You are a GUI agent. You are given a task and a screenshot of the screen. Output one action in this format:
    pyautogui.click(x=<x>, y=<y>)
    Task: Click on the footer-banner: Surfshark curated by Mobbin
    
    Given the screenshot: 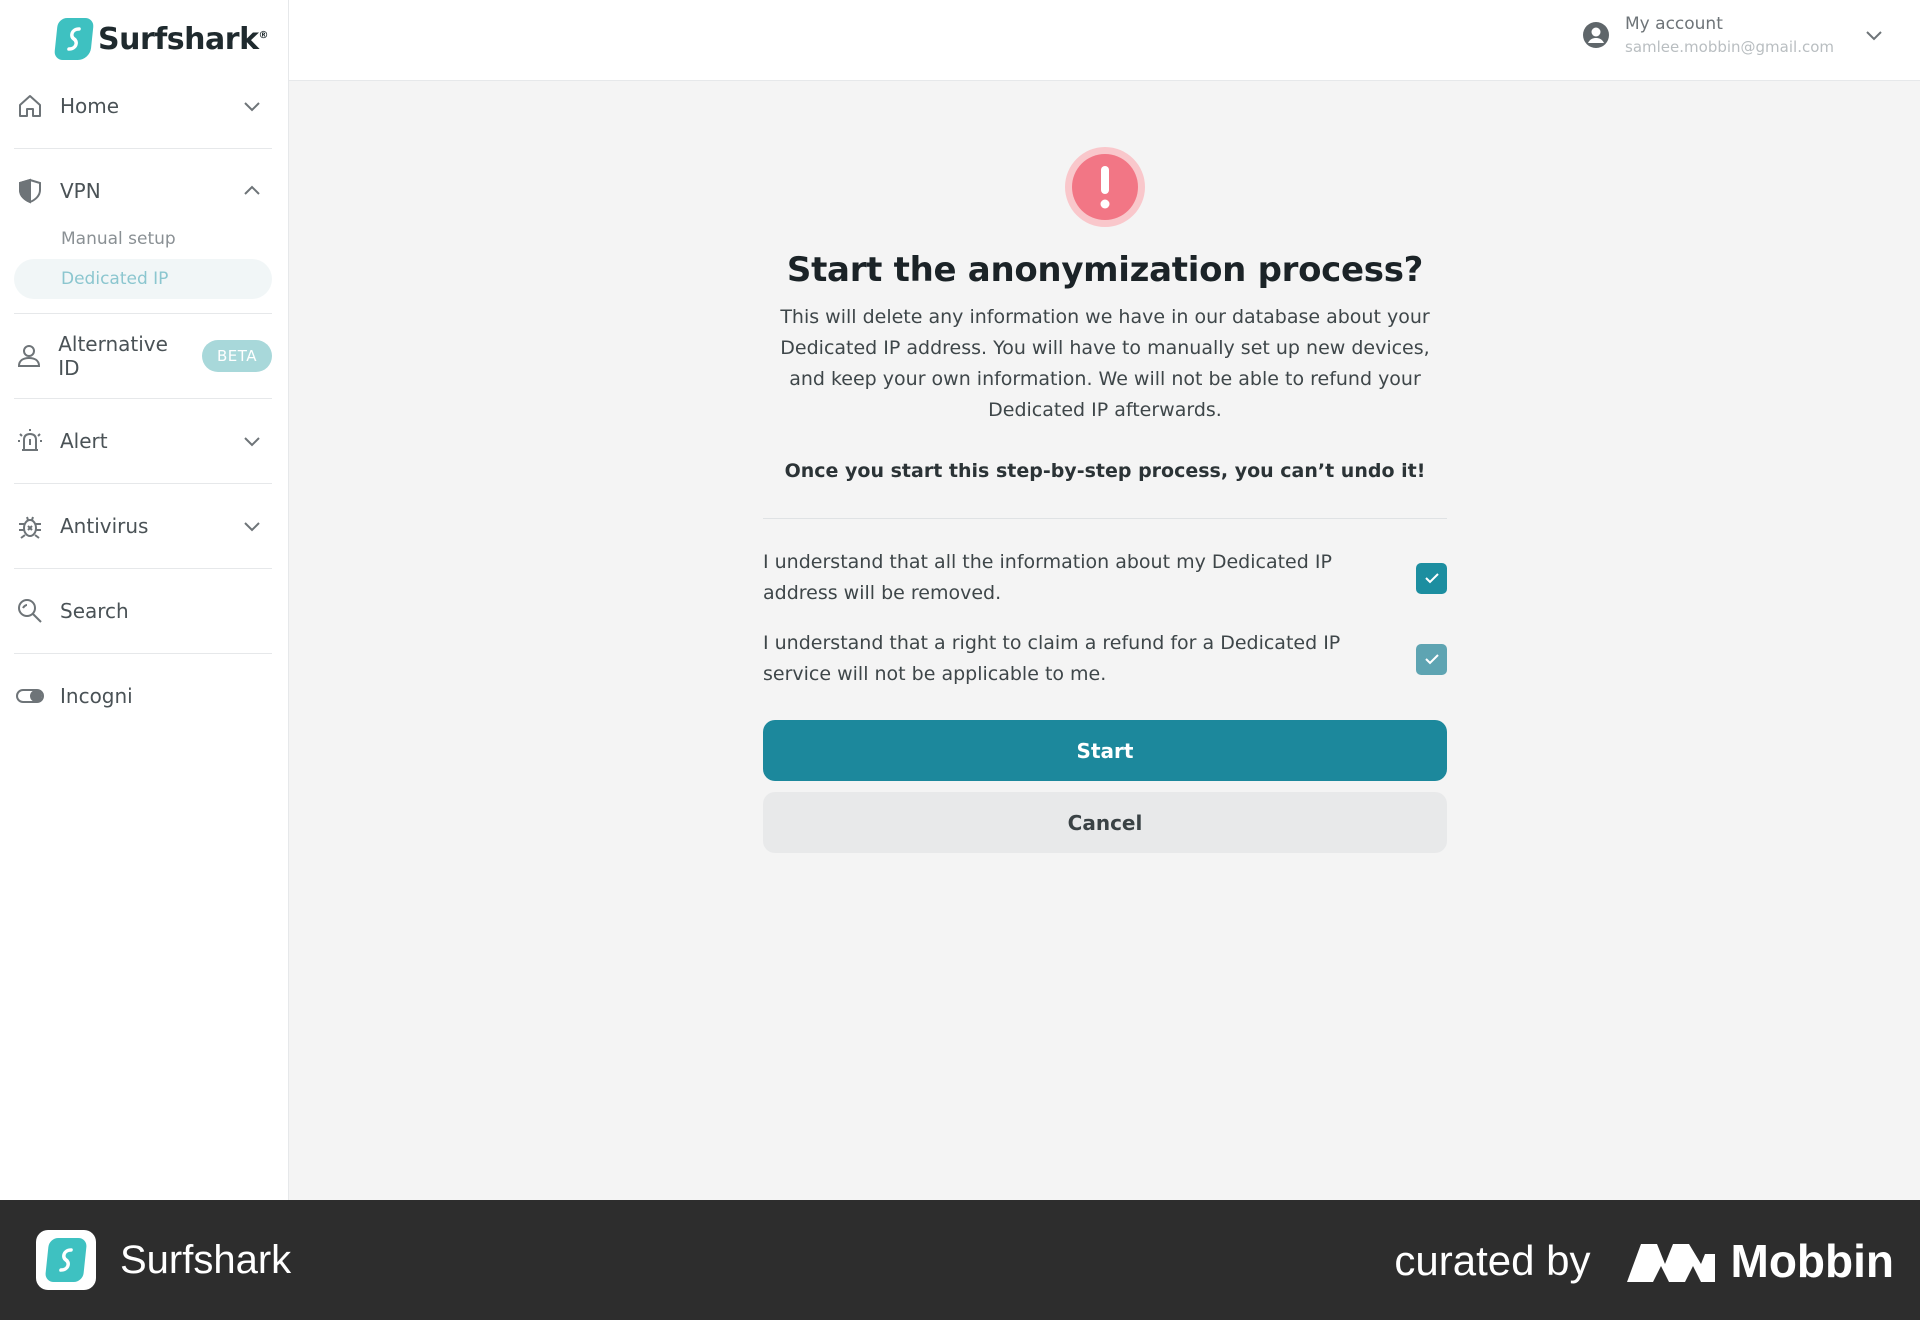 What is the action you would take?
    pyautogui.click(x=960, y=1260)
    